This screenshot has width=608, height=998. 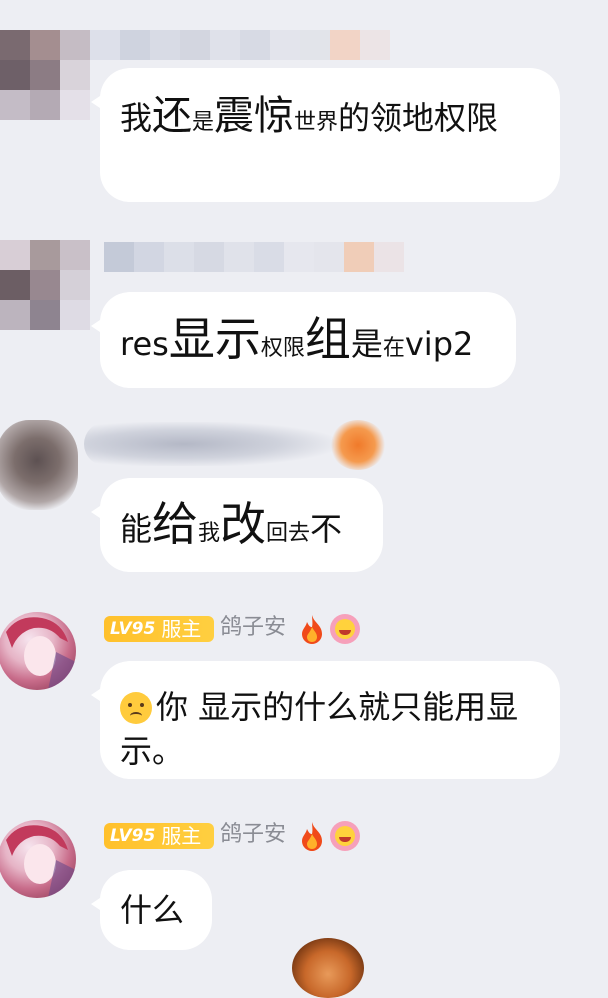 What do you see at coordinates (172, 116) in the screenshot?
I see `message-1-segment: 还` at bounding box center [172, 116].